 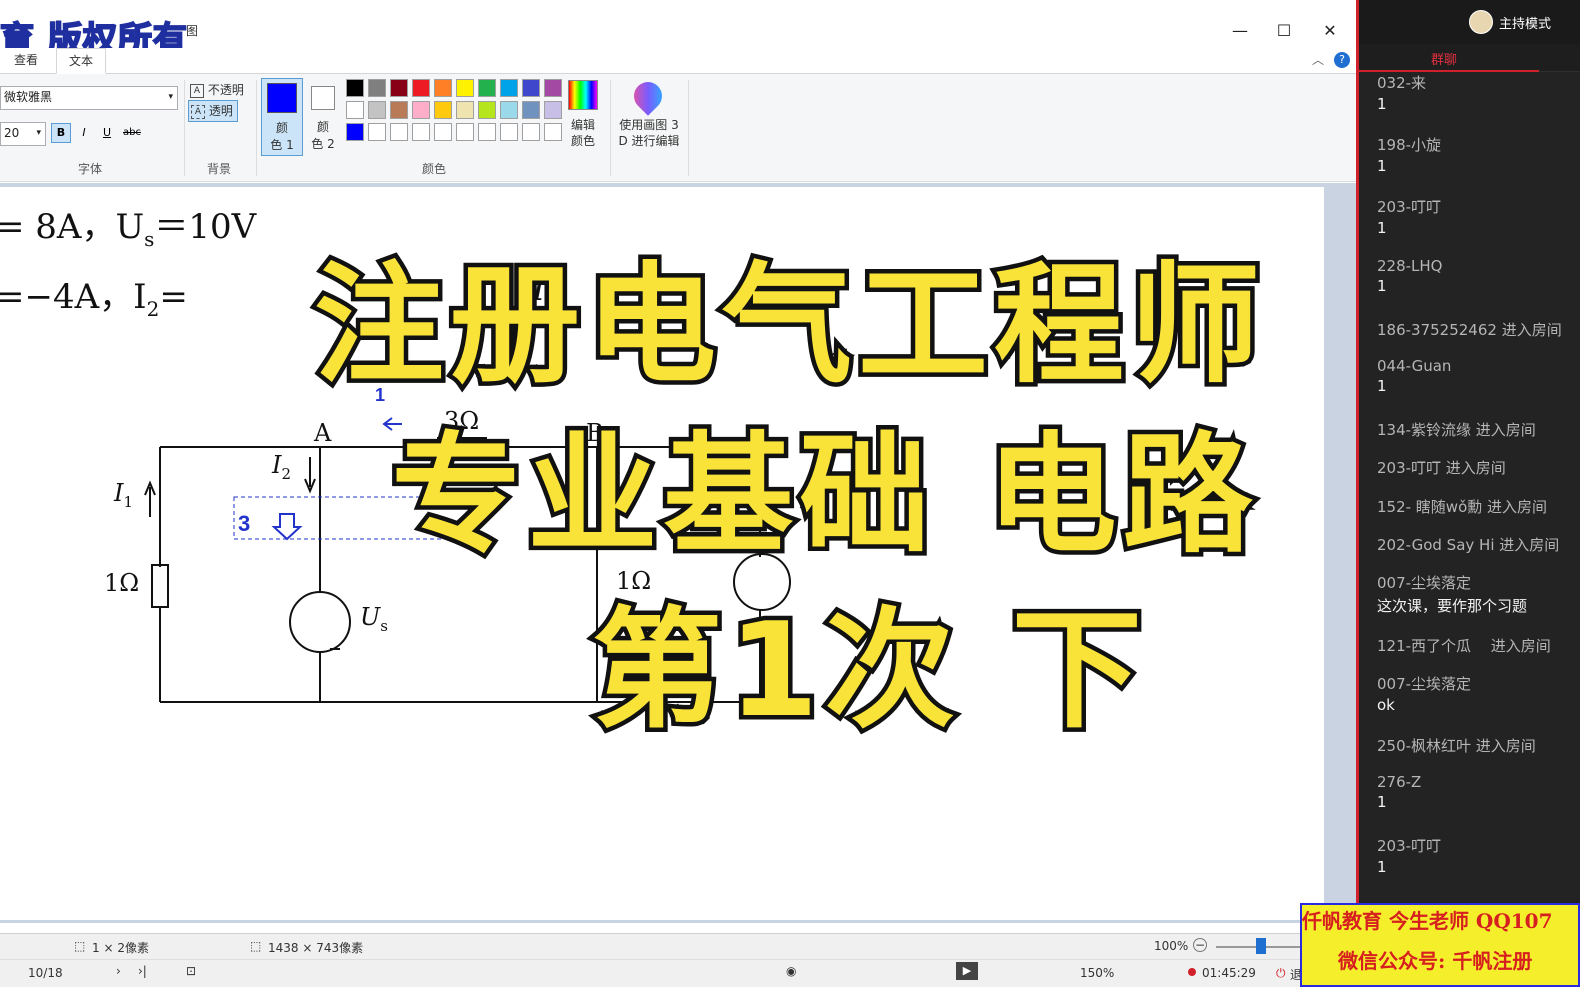 I want to click on chat-sender: 186-375252462 进入房间, so click(x=1469, y=330).